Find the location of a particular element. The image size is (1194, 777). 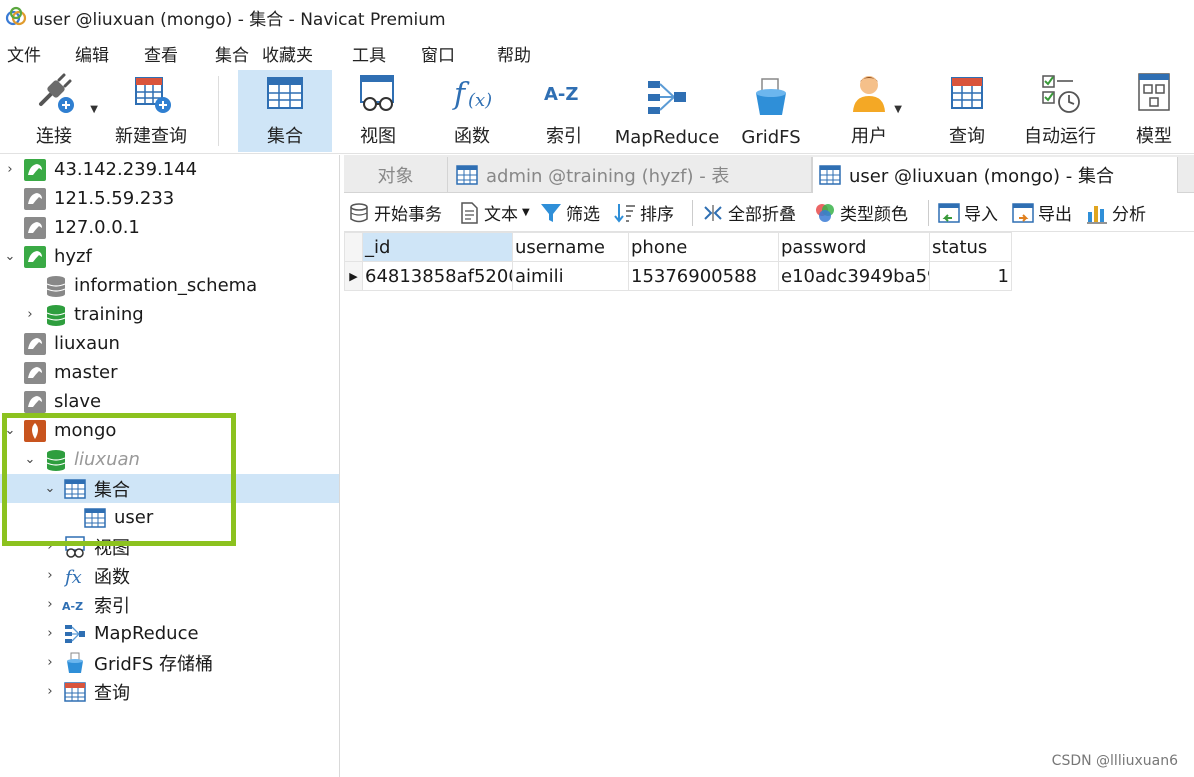

tree-folder-indexes: › A-Z 索引 is located at coordinates (169, 604).